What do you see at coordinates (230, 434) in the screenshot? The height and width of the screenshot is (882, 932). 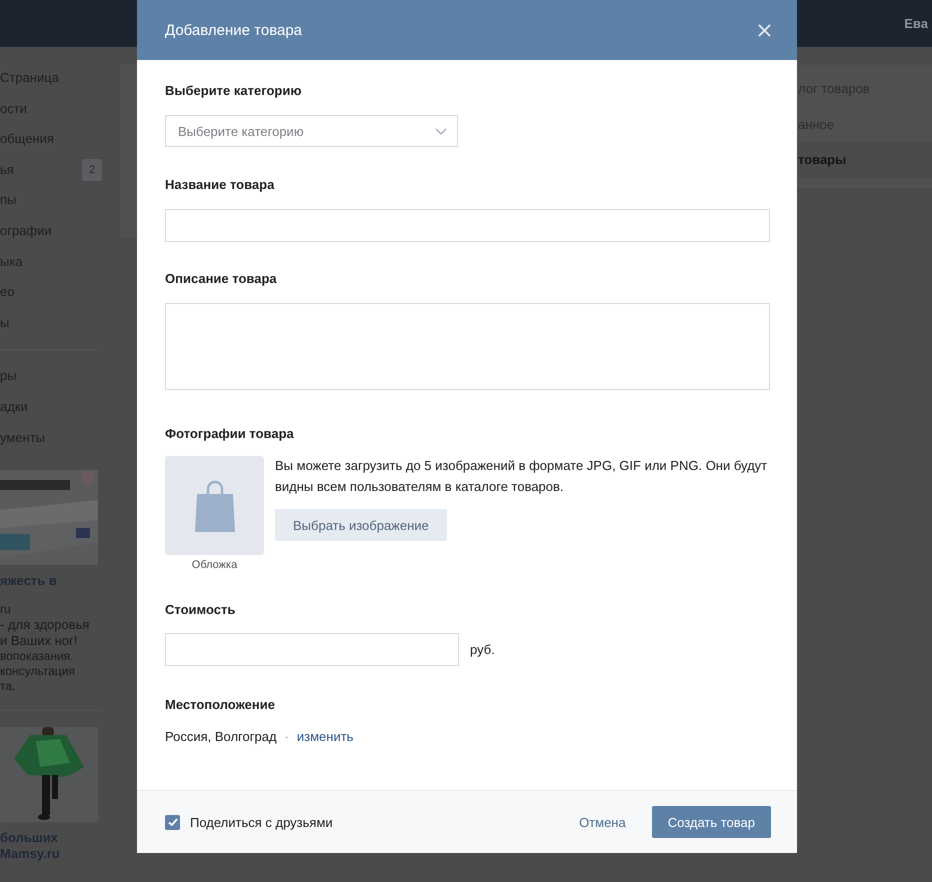 I see `field-label: Фотографии товара` at bounding box center [230, 434].